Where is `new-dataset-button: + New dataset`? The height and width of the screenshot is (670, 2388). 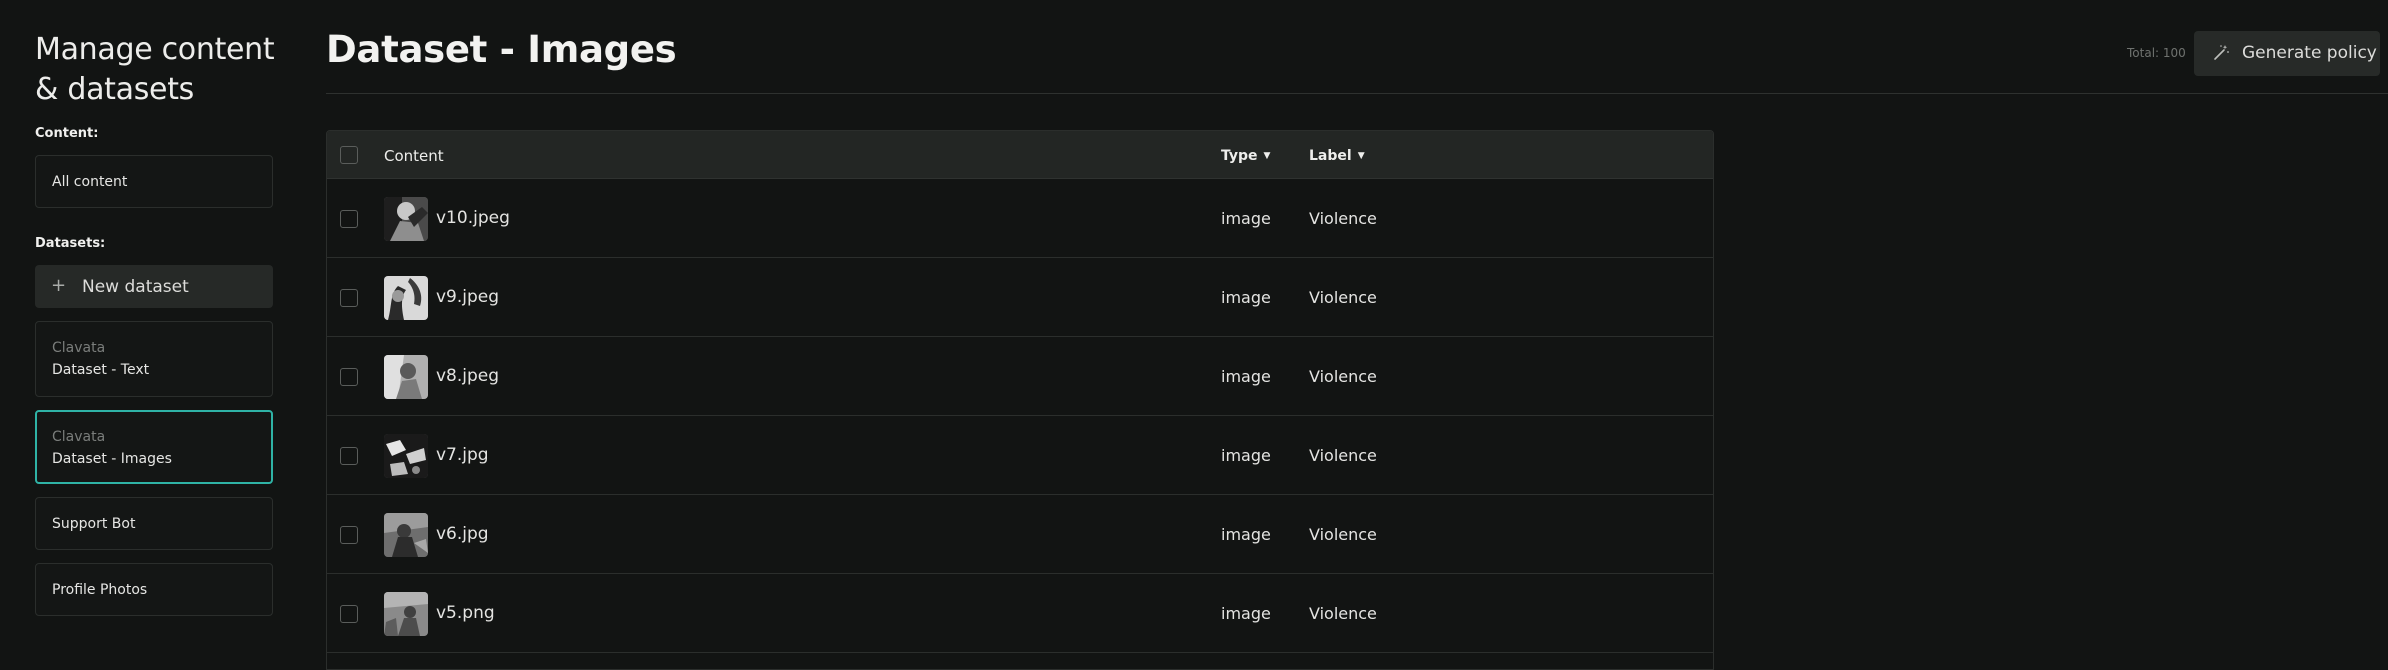
new-dataset-button: + New dataset is located at coordinates (154, 286).